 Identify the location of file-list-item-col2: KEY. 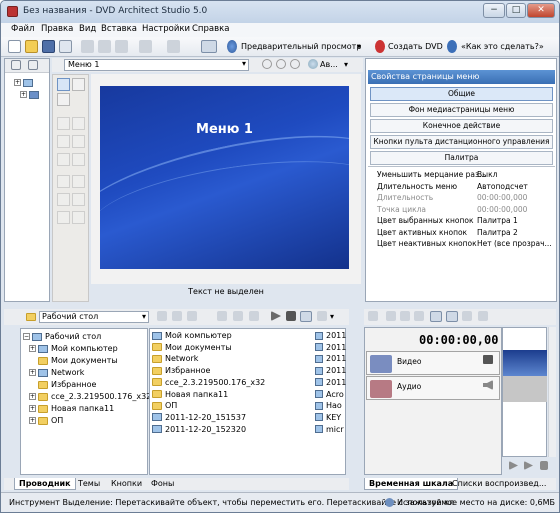
(328, 417).